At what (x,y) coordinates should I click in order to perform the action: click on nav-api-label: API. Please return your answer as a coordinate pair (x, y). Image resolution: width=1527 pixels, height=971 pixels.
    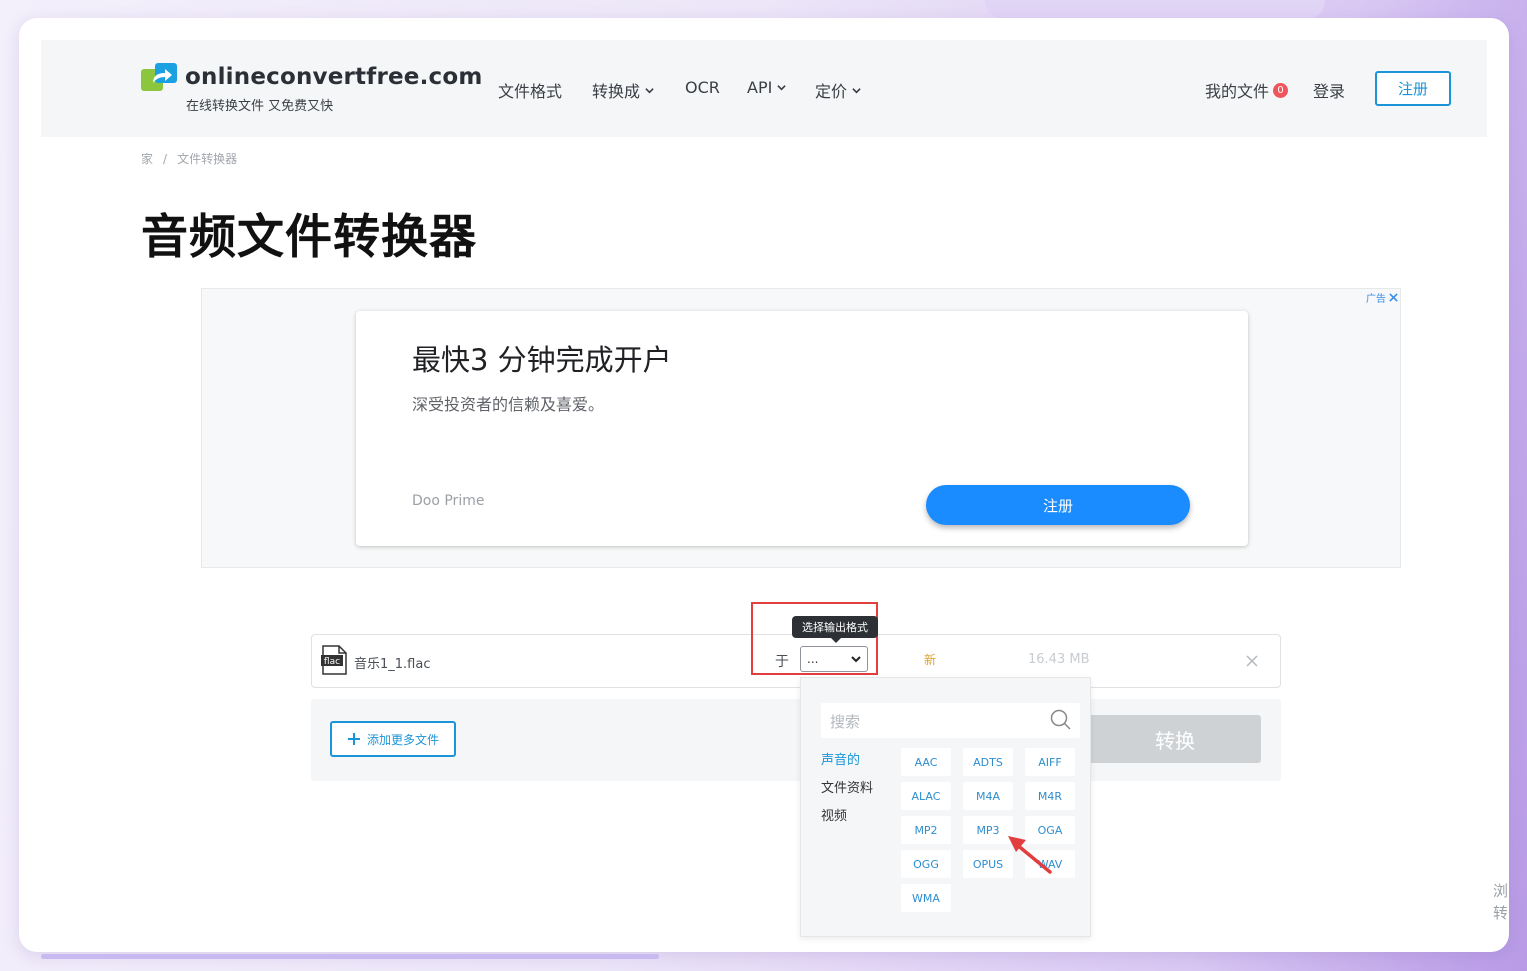
    Looking at the image, I should click on (760, 87).